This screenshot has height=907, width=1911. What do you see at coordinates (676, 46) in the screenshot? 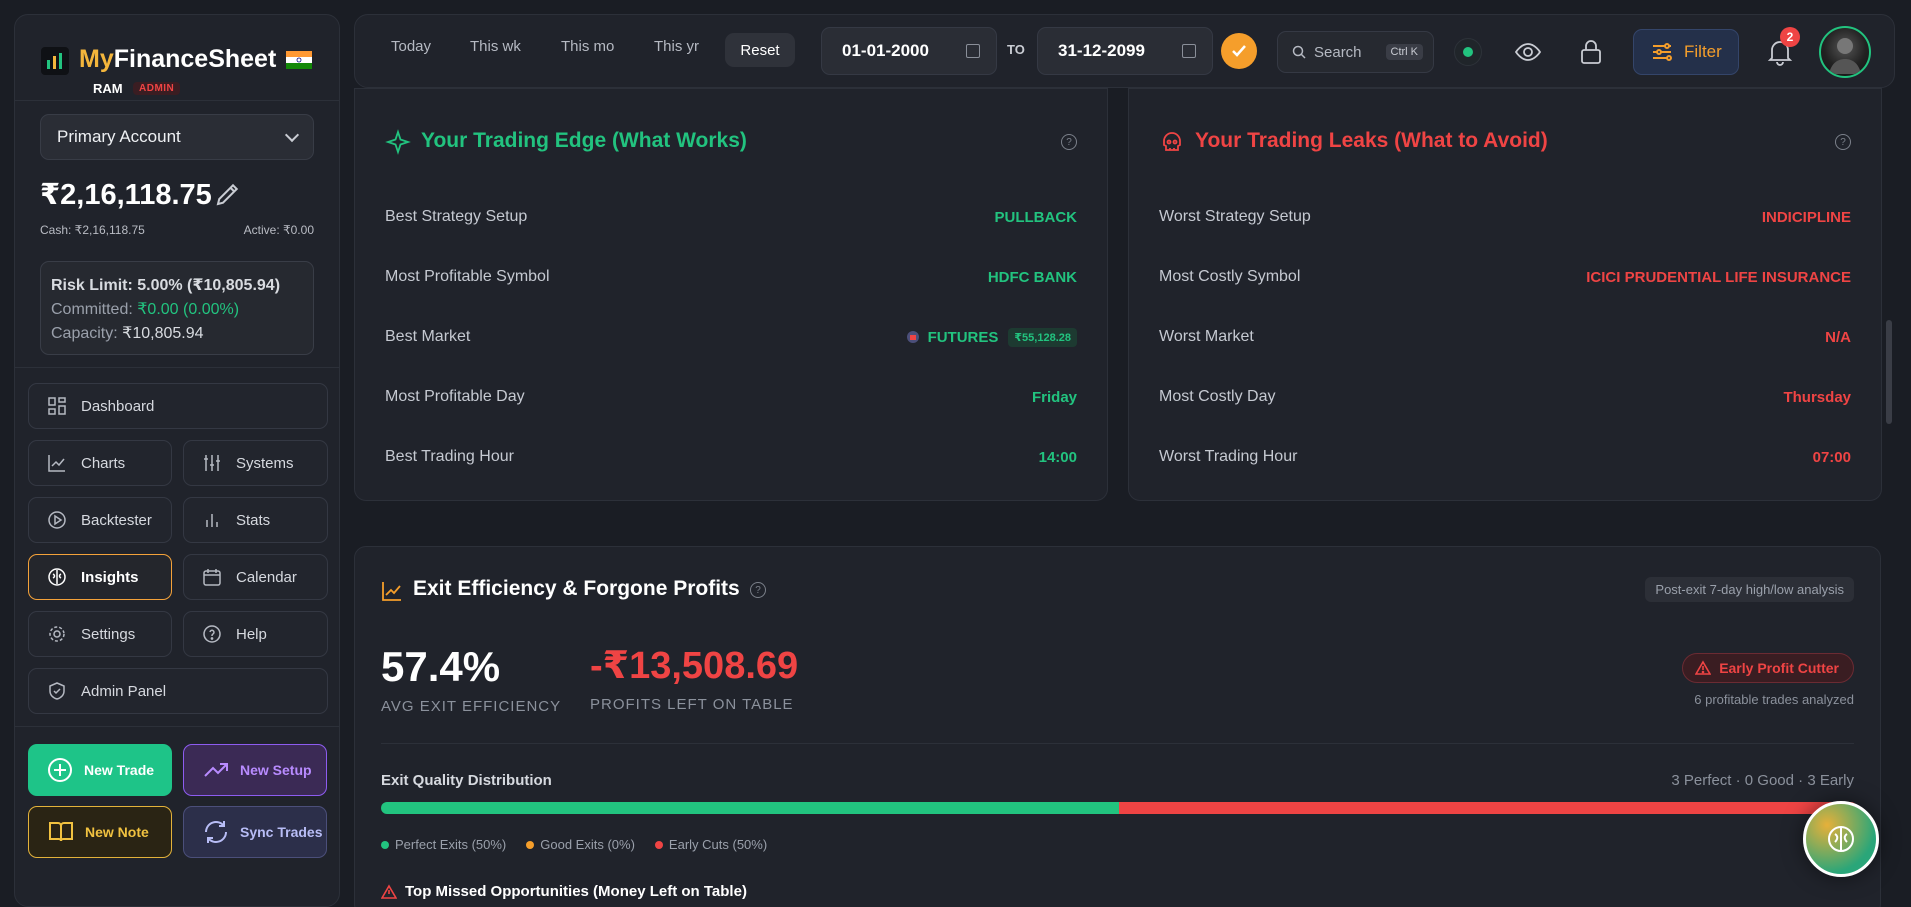
I see `quick-filter-year: This yr` at bounding box center [676, 46].